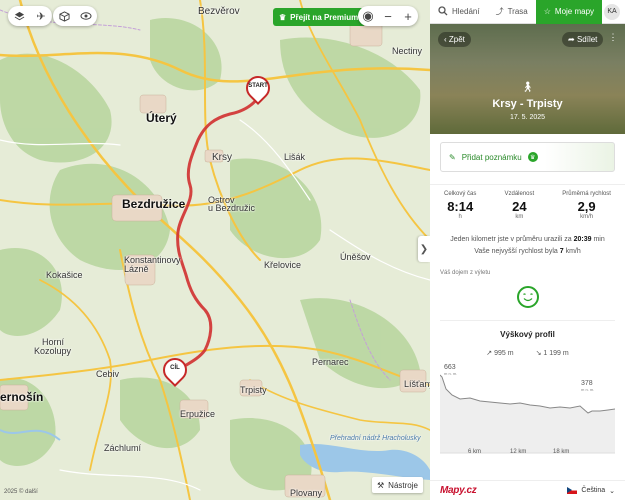  What do you see at coordinates (397, 485) in the screenshot?
I see `tools-button: ⚒ Nástroje` at bounding box center [397, 485].